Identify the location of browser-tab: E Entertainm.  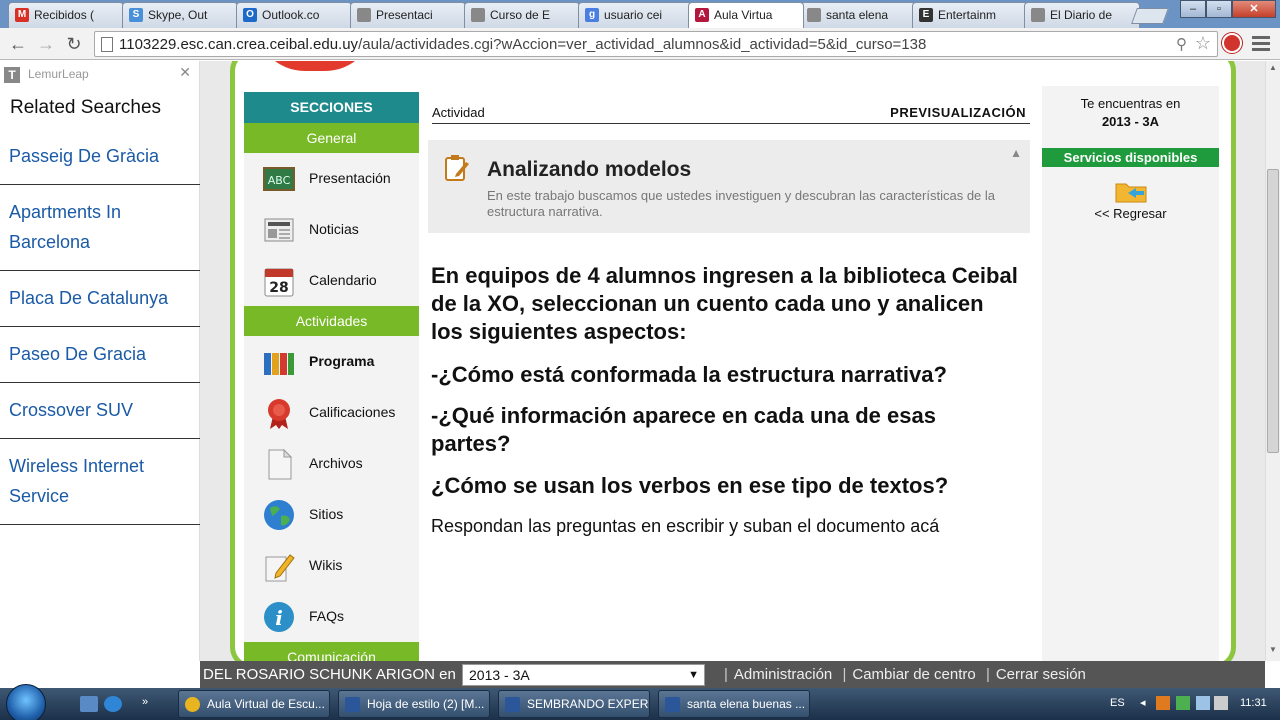
(970, 15).